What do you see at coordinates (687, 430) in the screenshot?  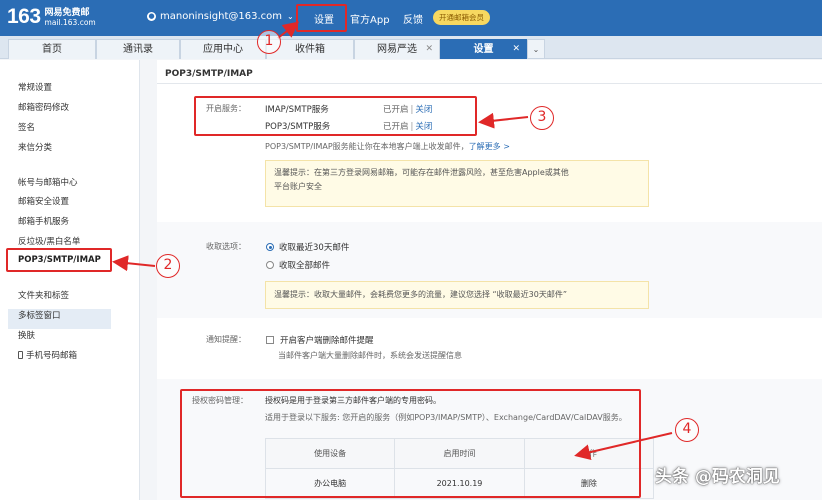 I see `annotation-number-4: 4` at bounding box center [687, 430].